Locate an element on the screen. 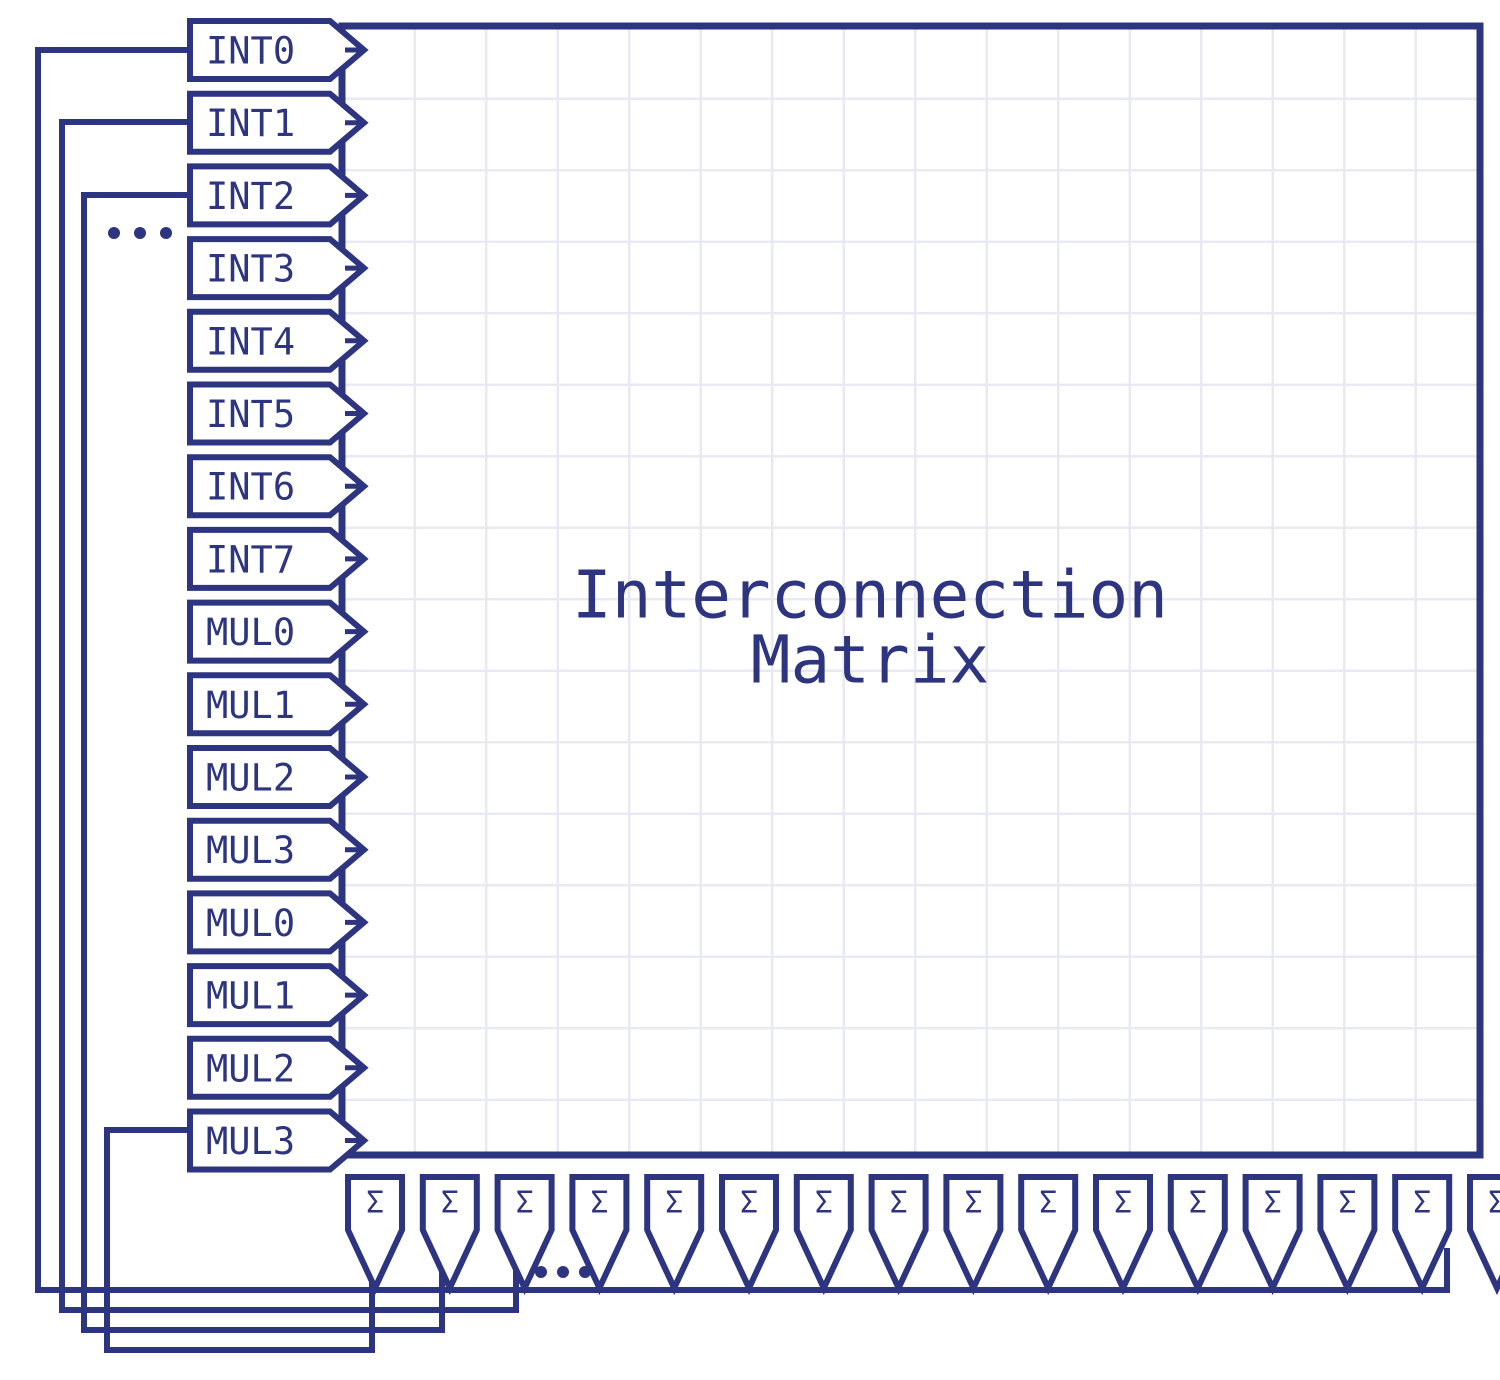 This screenshot has width=1500, height=1380. input-port-label: INT6 is located at coordinates (250, 487).